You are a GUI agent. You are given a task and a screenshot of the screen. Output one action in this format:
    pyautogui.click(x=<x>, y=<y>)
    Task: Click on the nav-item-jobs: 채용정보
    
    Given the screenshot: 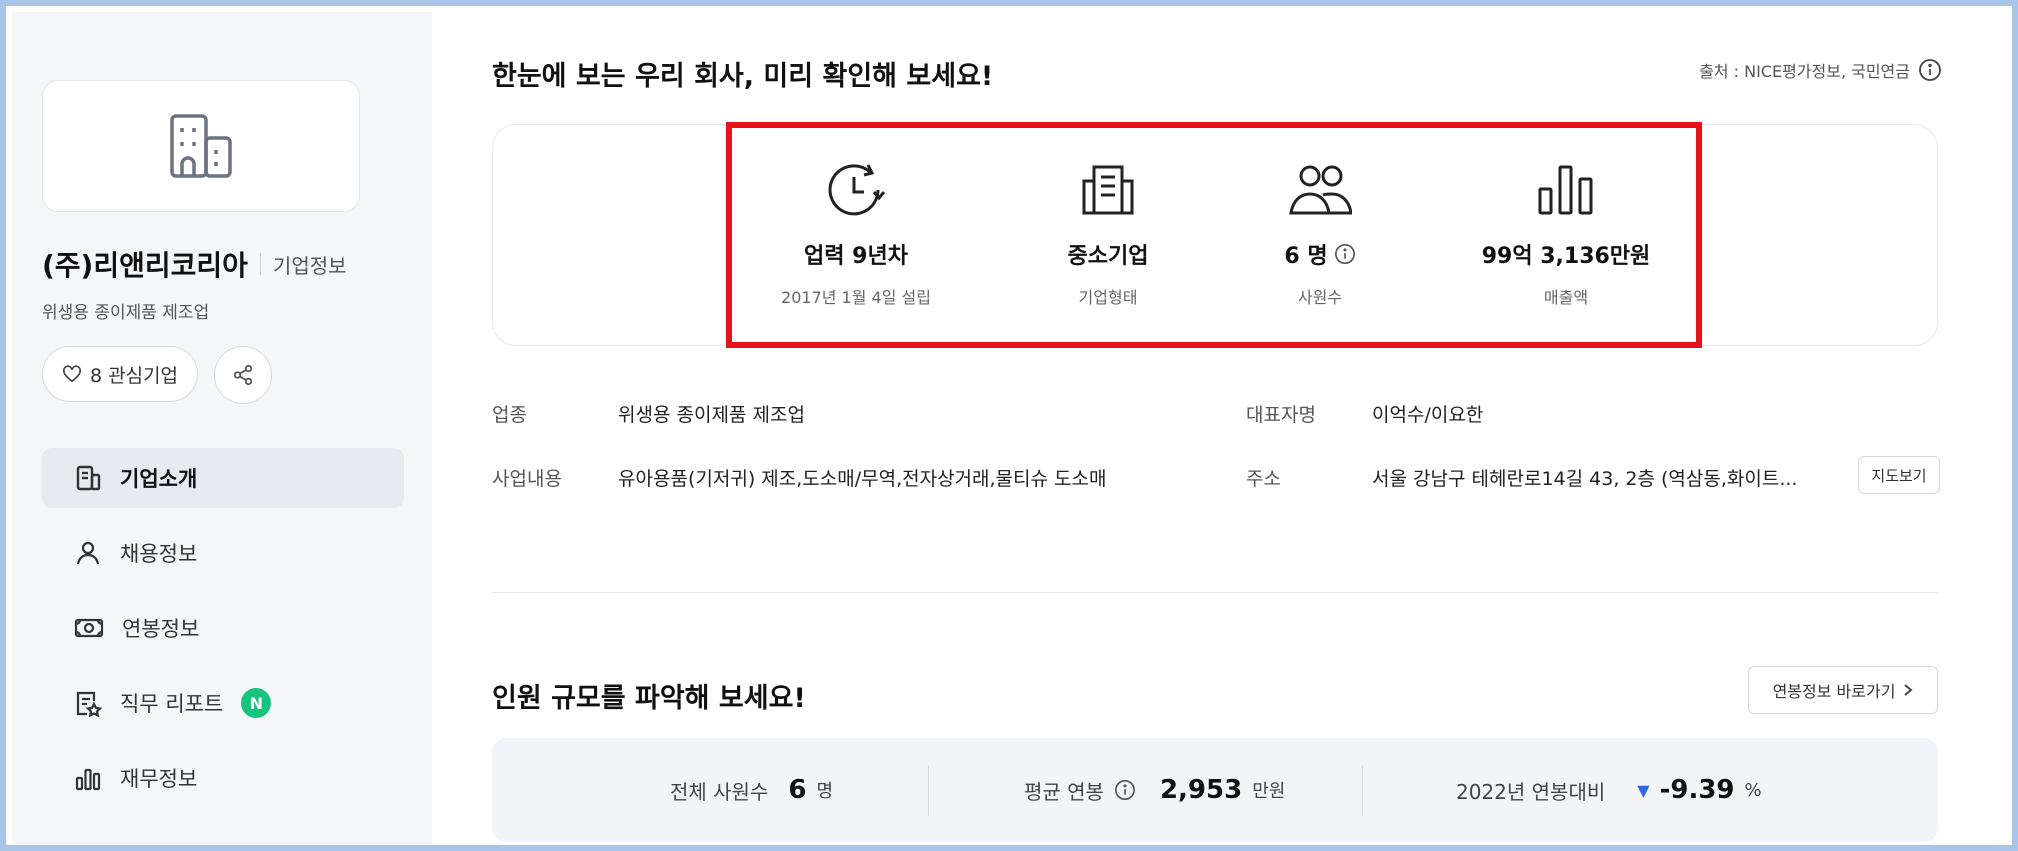 What is the action you would take?
    pyautogui.click(x=223, y=553)
    